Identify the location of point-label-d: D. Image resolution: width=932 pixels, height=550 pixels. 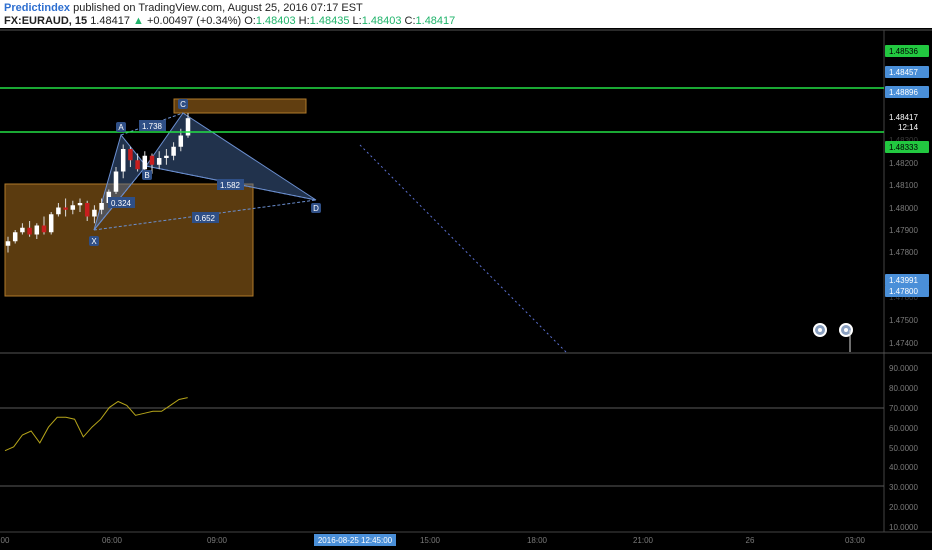
(316, 208).